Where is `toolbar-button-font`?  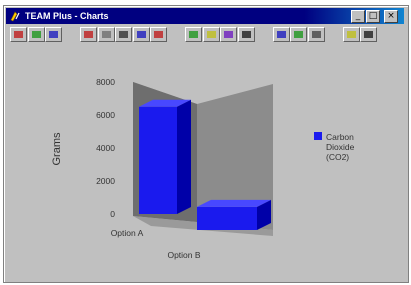
toolbar-button-font is located at coordinates (316, 34).